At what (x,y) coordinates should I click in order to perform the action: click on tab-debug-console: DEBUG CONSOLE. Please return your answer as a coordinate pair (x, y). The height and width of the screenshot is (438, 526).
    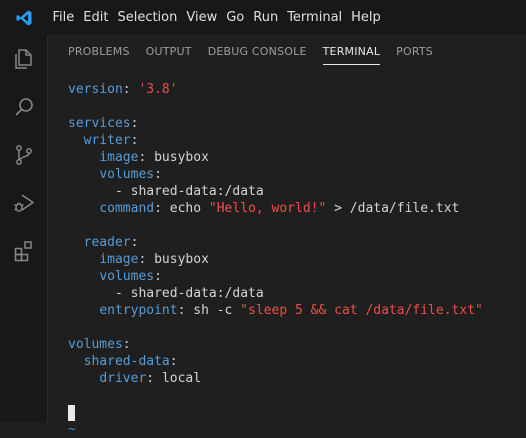
    Looking at the image, I should click on (257, 52).